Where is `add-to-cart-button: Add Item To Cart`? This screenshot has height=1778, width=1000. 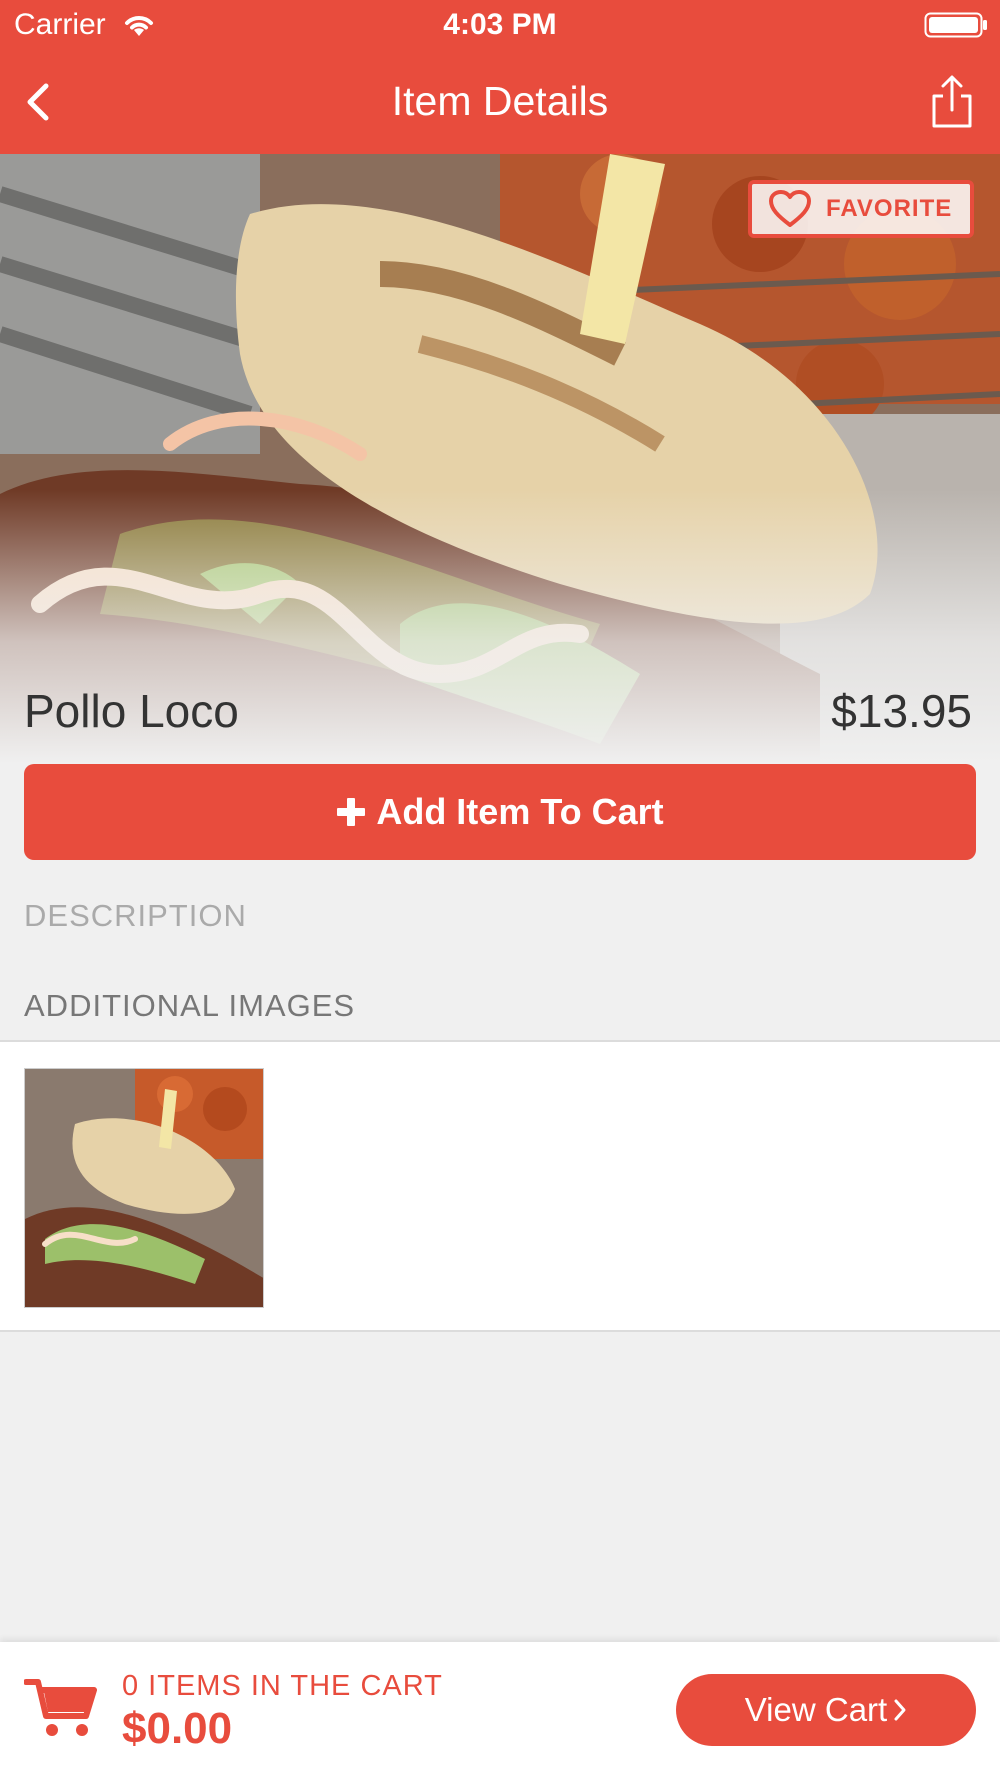 add-to-cart-button: Add Item To Cart is located at coordinates (500, 812).